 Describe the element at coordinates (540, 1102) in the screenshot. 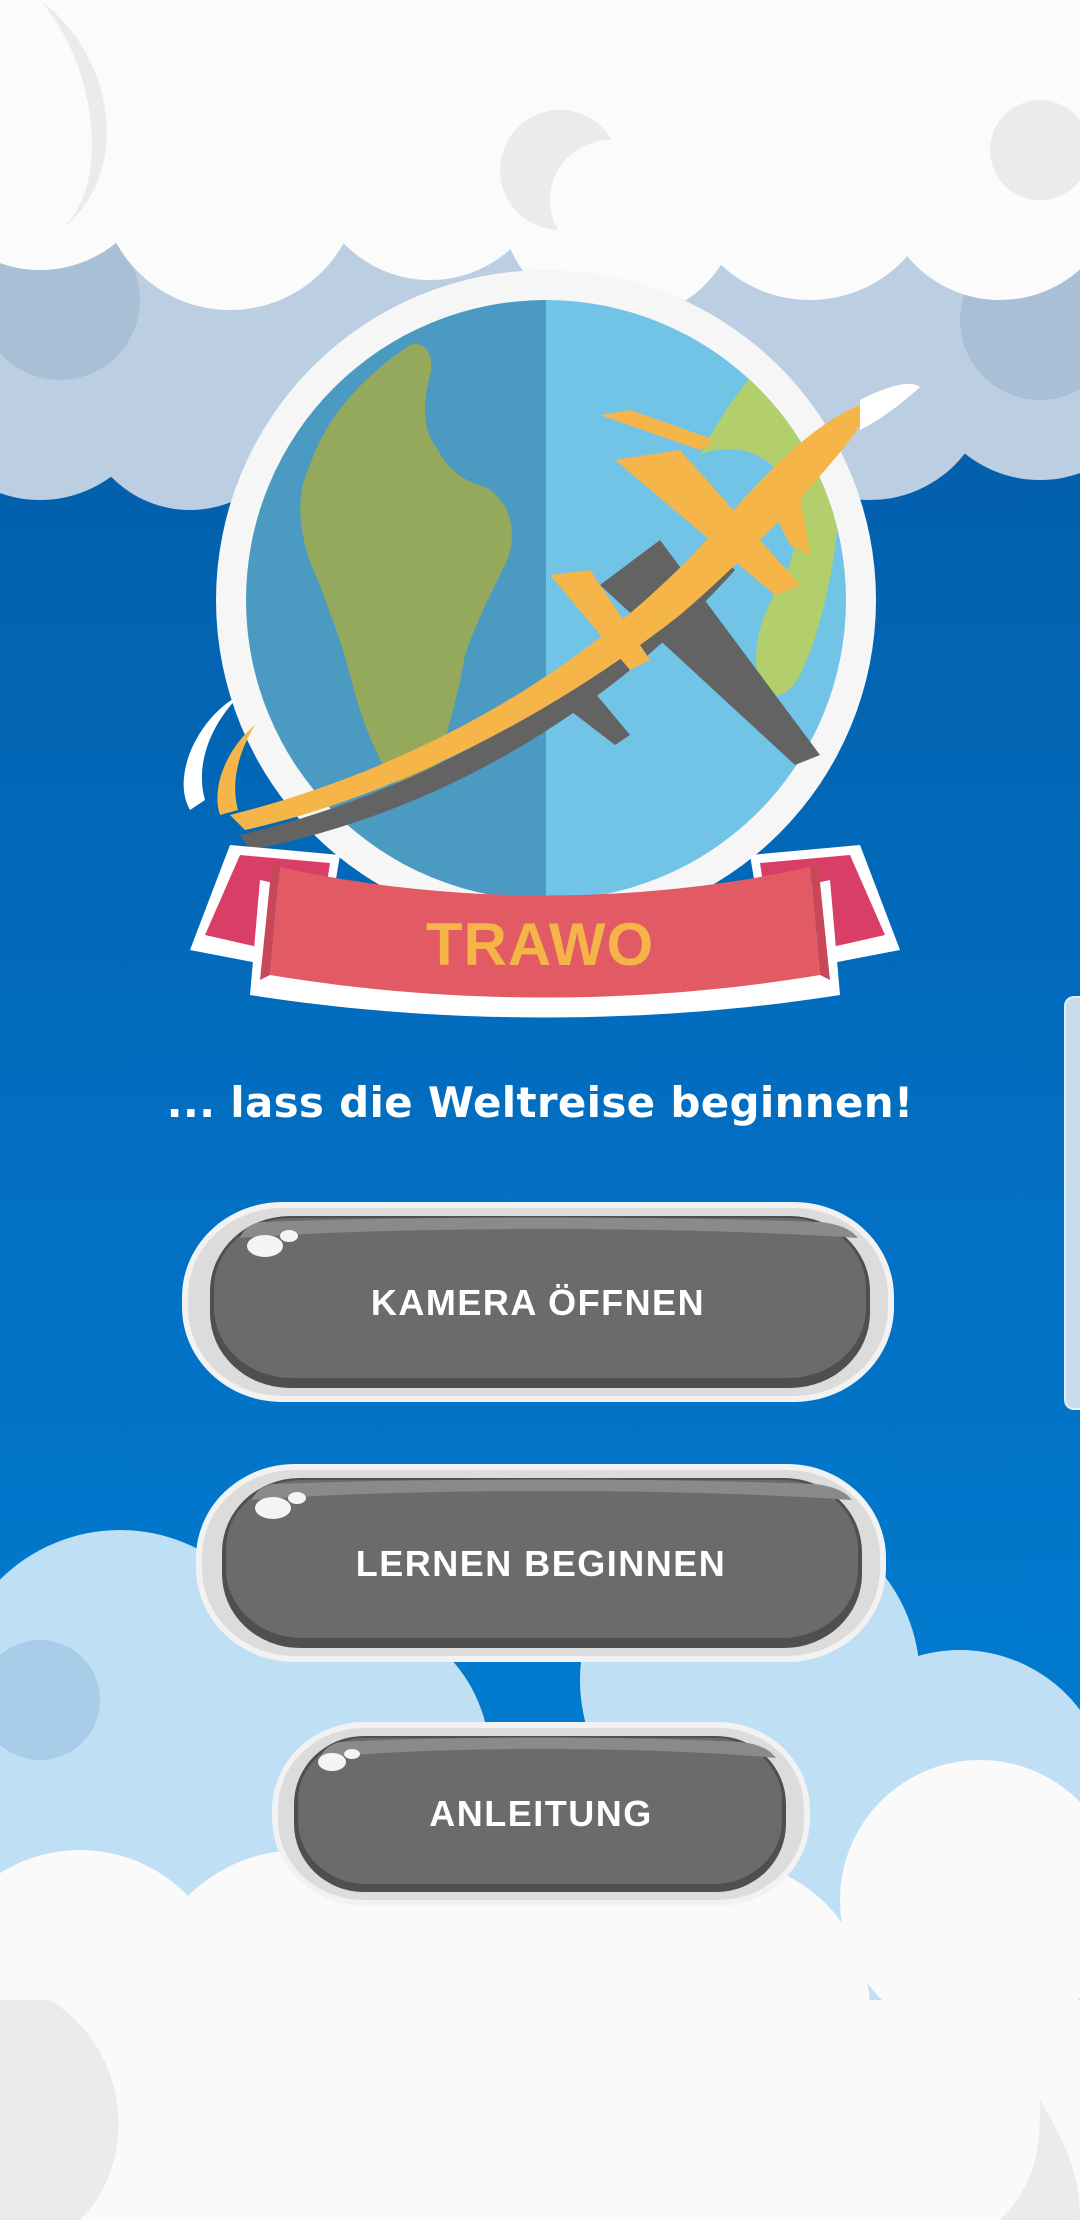

I see `tagline: ... lass die Weltreise beginnen!` at that location.